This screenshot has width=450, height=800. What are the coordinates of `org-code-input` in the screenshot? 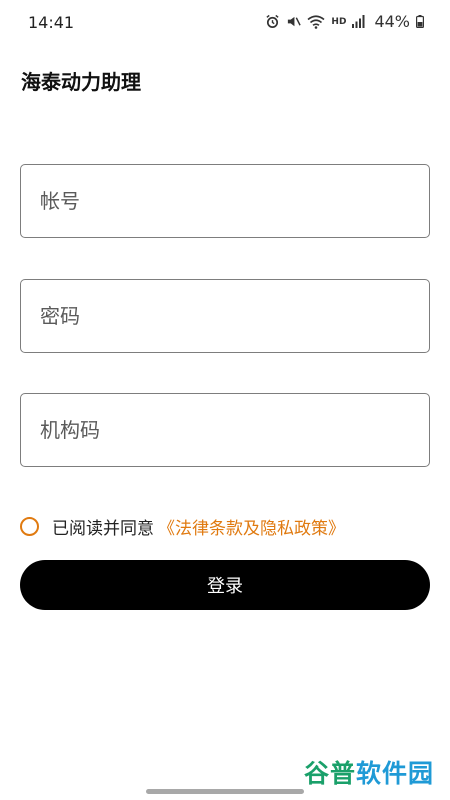 It's located at (225, 430).